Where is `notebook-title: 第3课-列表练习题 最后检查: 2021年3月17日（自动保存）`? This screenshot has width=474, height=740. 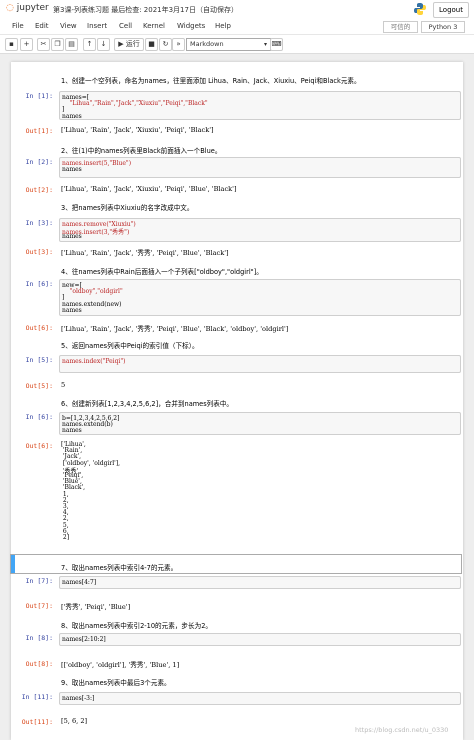 notebook-title: 第3课-列表练习题 最后检查: 2021年3月17日（自动保存） is located at coordinates (145, 10).